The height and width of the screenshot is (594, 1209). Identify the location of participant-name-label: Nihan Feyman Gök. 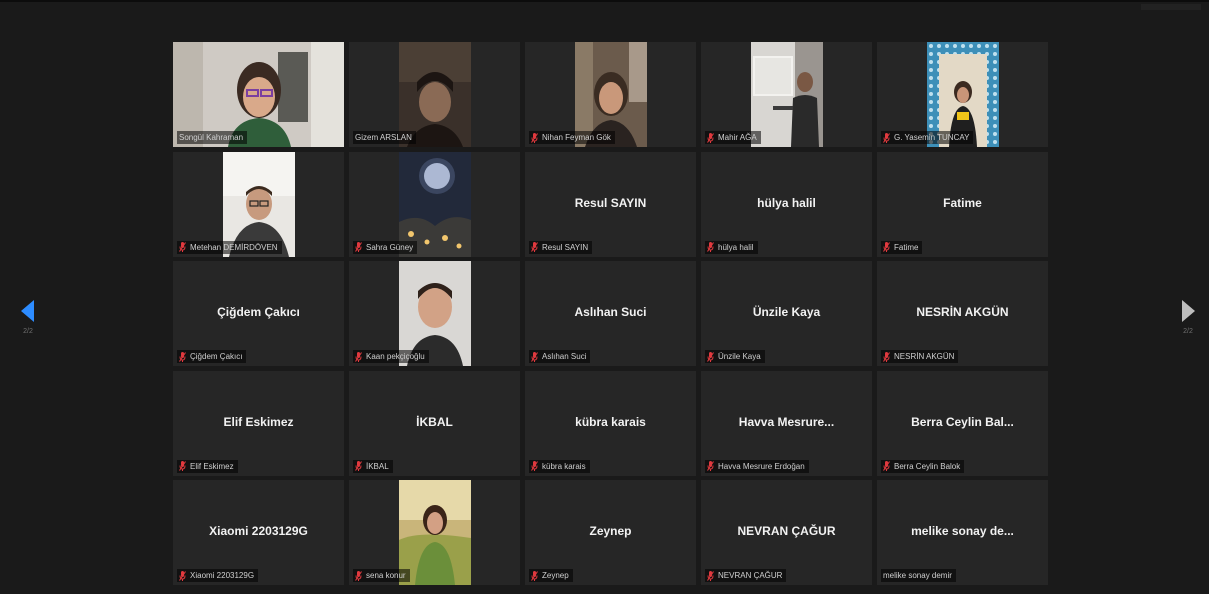
(572, 137).